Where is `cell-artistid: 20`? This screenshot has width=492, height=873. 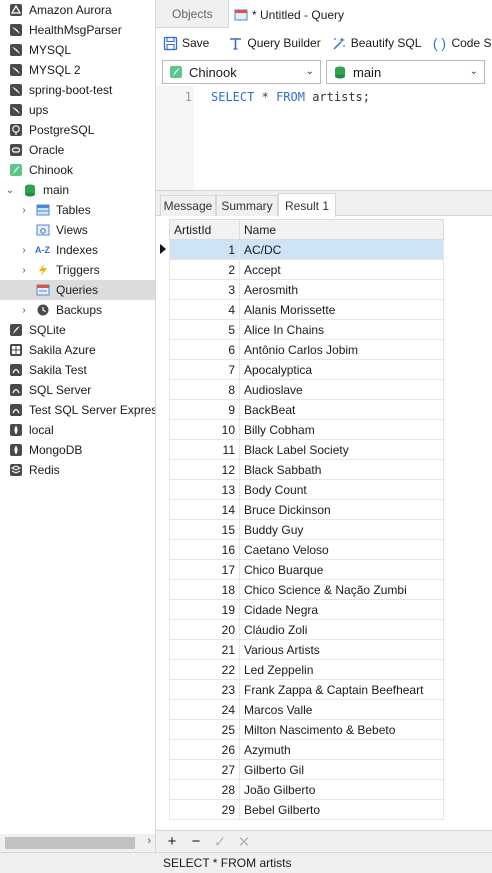
cell-artistid: 20 is located at coordinates (204, 629).